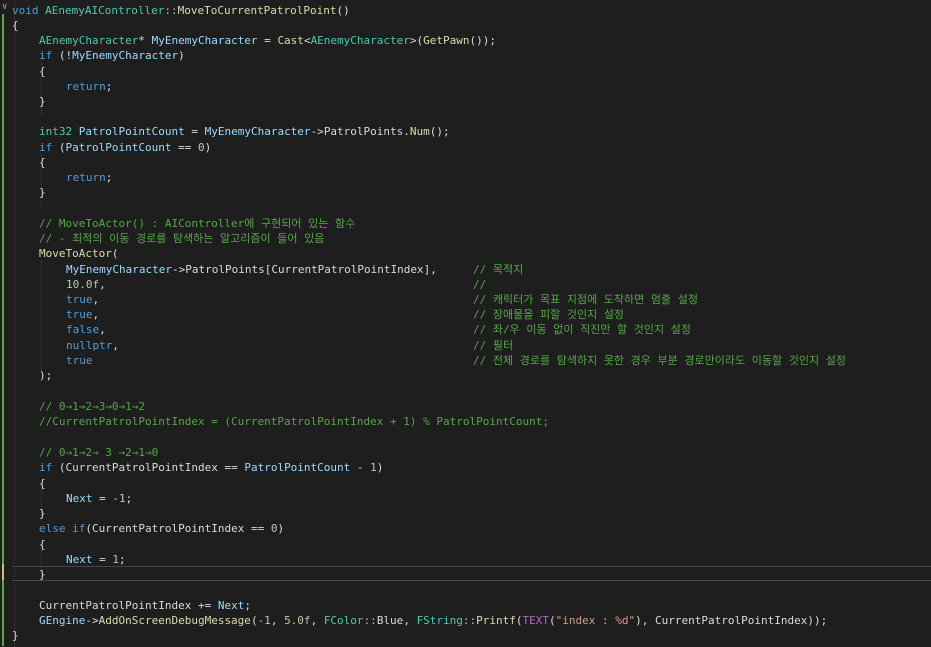 The image size is (931, 647). I want to click on comment: // 0→1→2→ 3 →2→1→0, so click(99, 452).